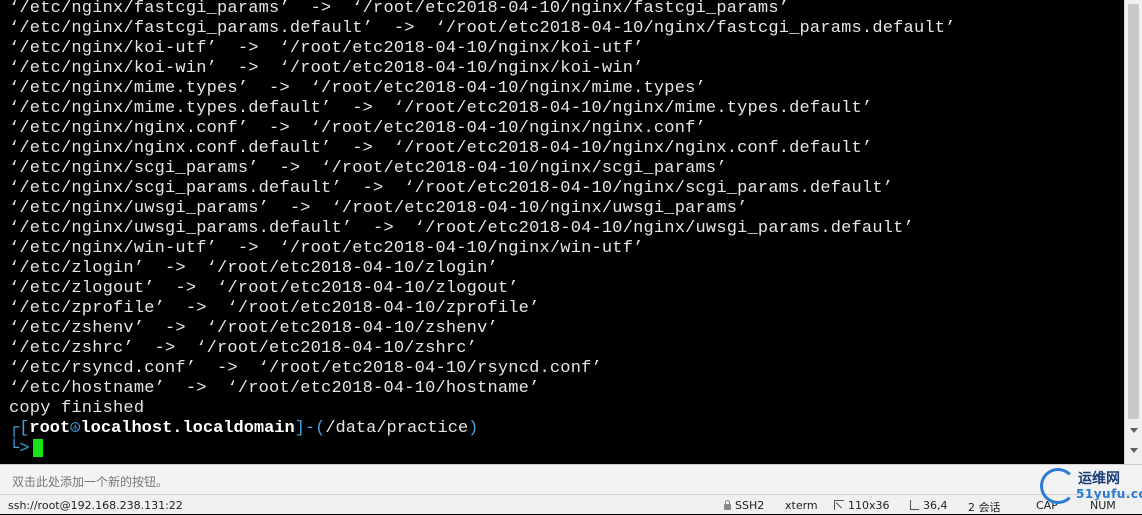  Describe the element at coordinates (19, 449) in the screenshot. I see `prompt-arrow: └>` at that location.